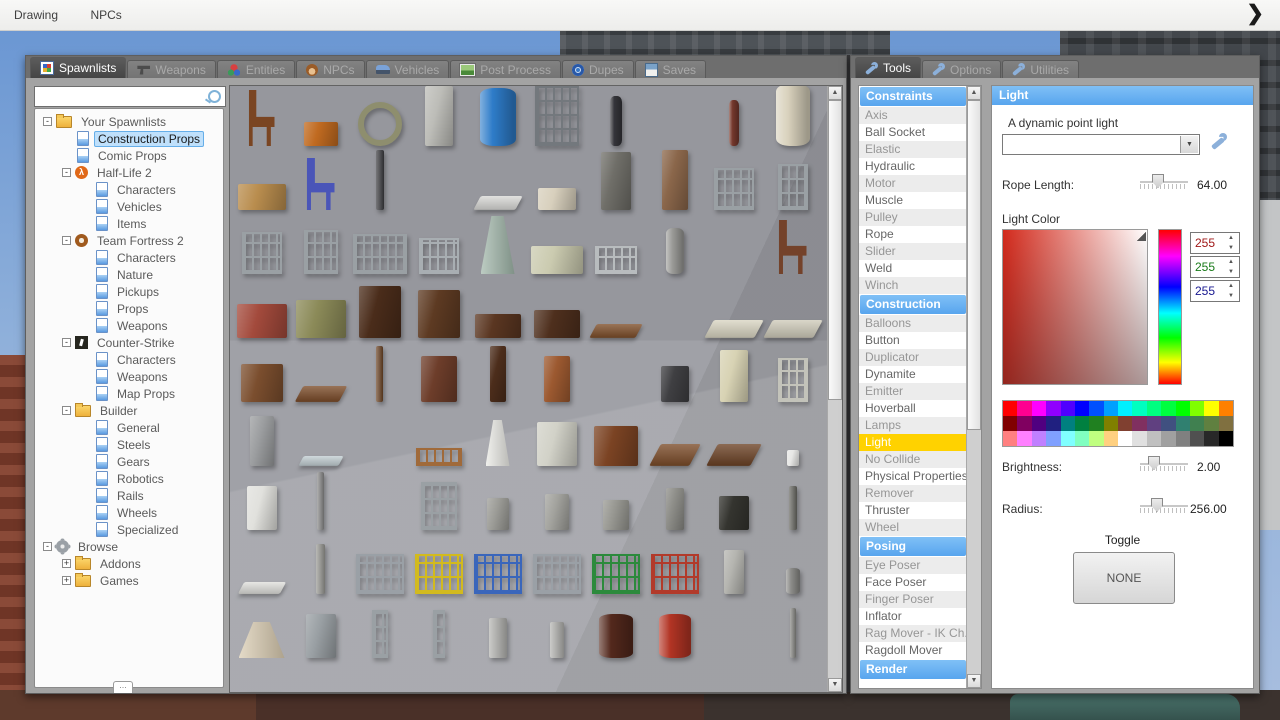 This screenshot has height=720, width=1280. What do you see at coordinates (974, 681) in the screenshot?
I see `scroll-down-icon: ▼` at bounding box center [974, 681].